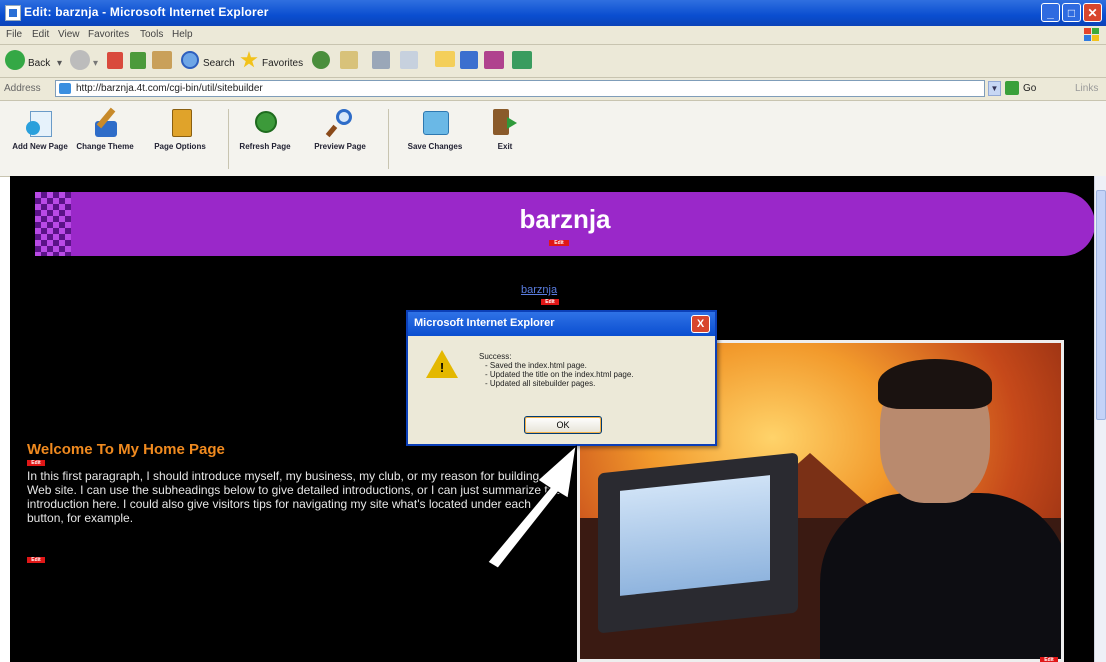  I want to click on exit-button: Exit, so click(505, 139).